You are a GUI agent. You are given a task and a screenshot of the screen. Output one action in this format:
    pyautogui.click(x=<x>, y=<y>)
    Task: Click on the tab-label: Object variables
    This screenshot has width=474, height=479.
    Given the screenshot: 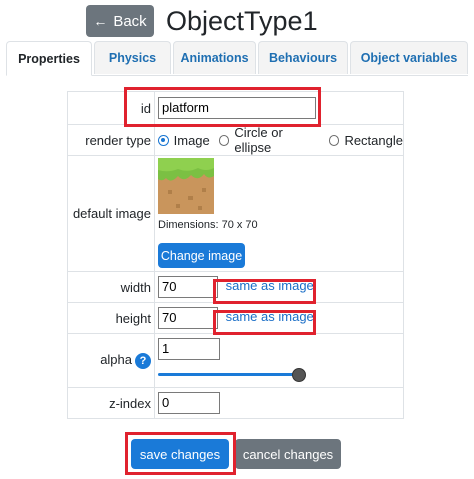 What is the action you would take?
    pyautogui.click(x=409, y=58)
    